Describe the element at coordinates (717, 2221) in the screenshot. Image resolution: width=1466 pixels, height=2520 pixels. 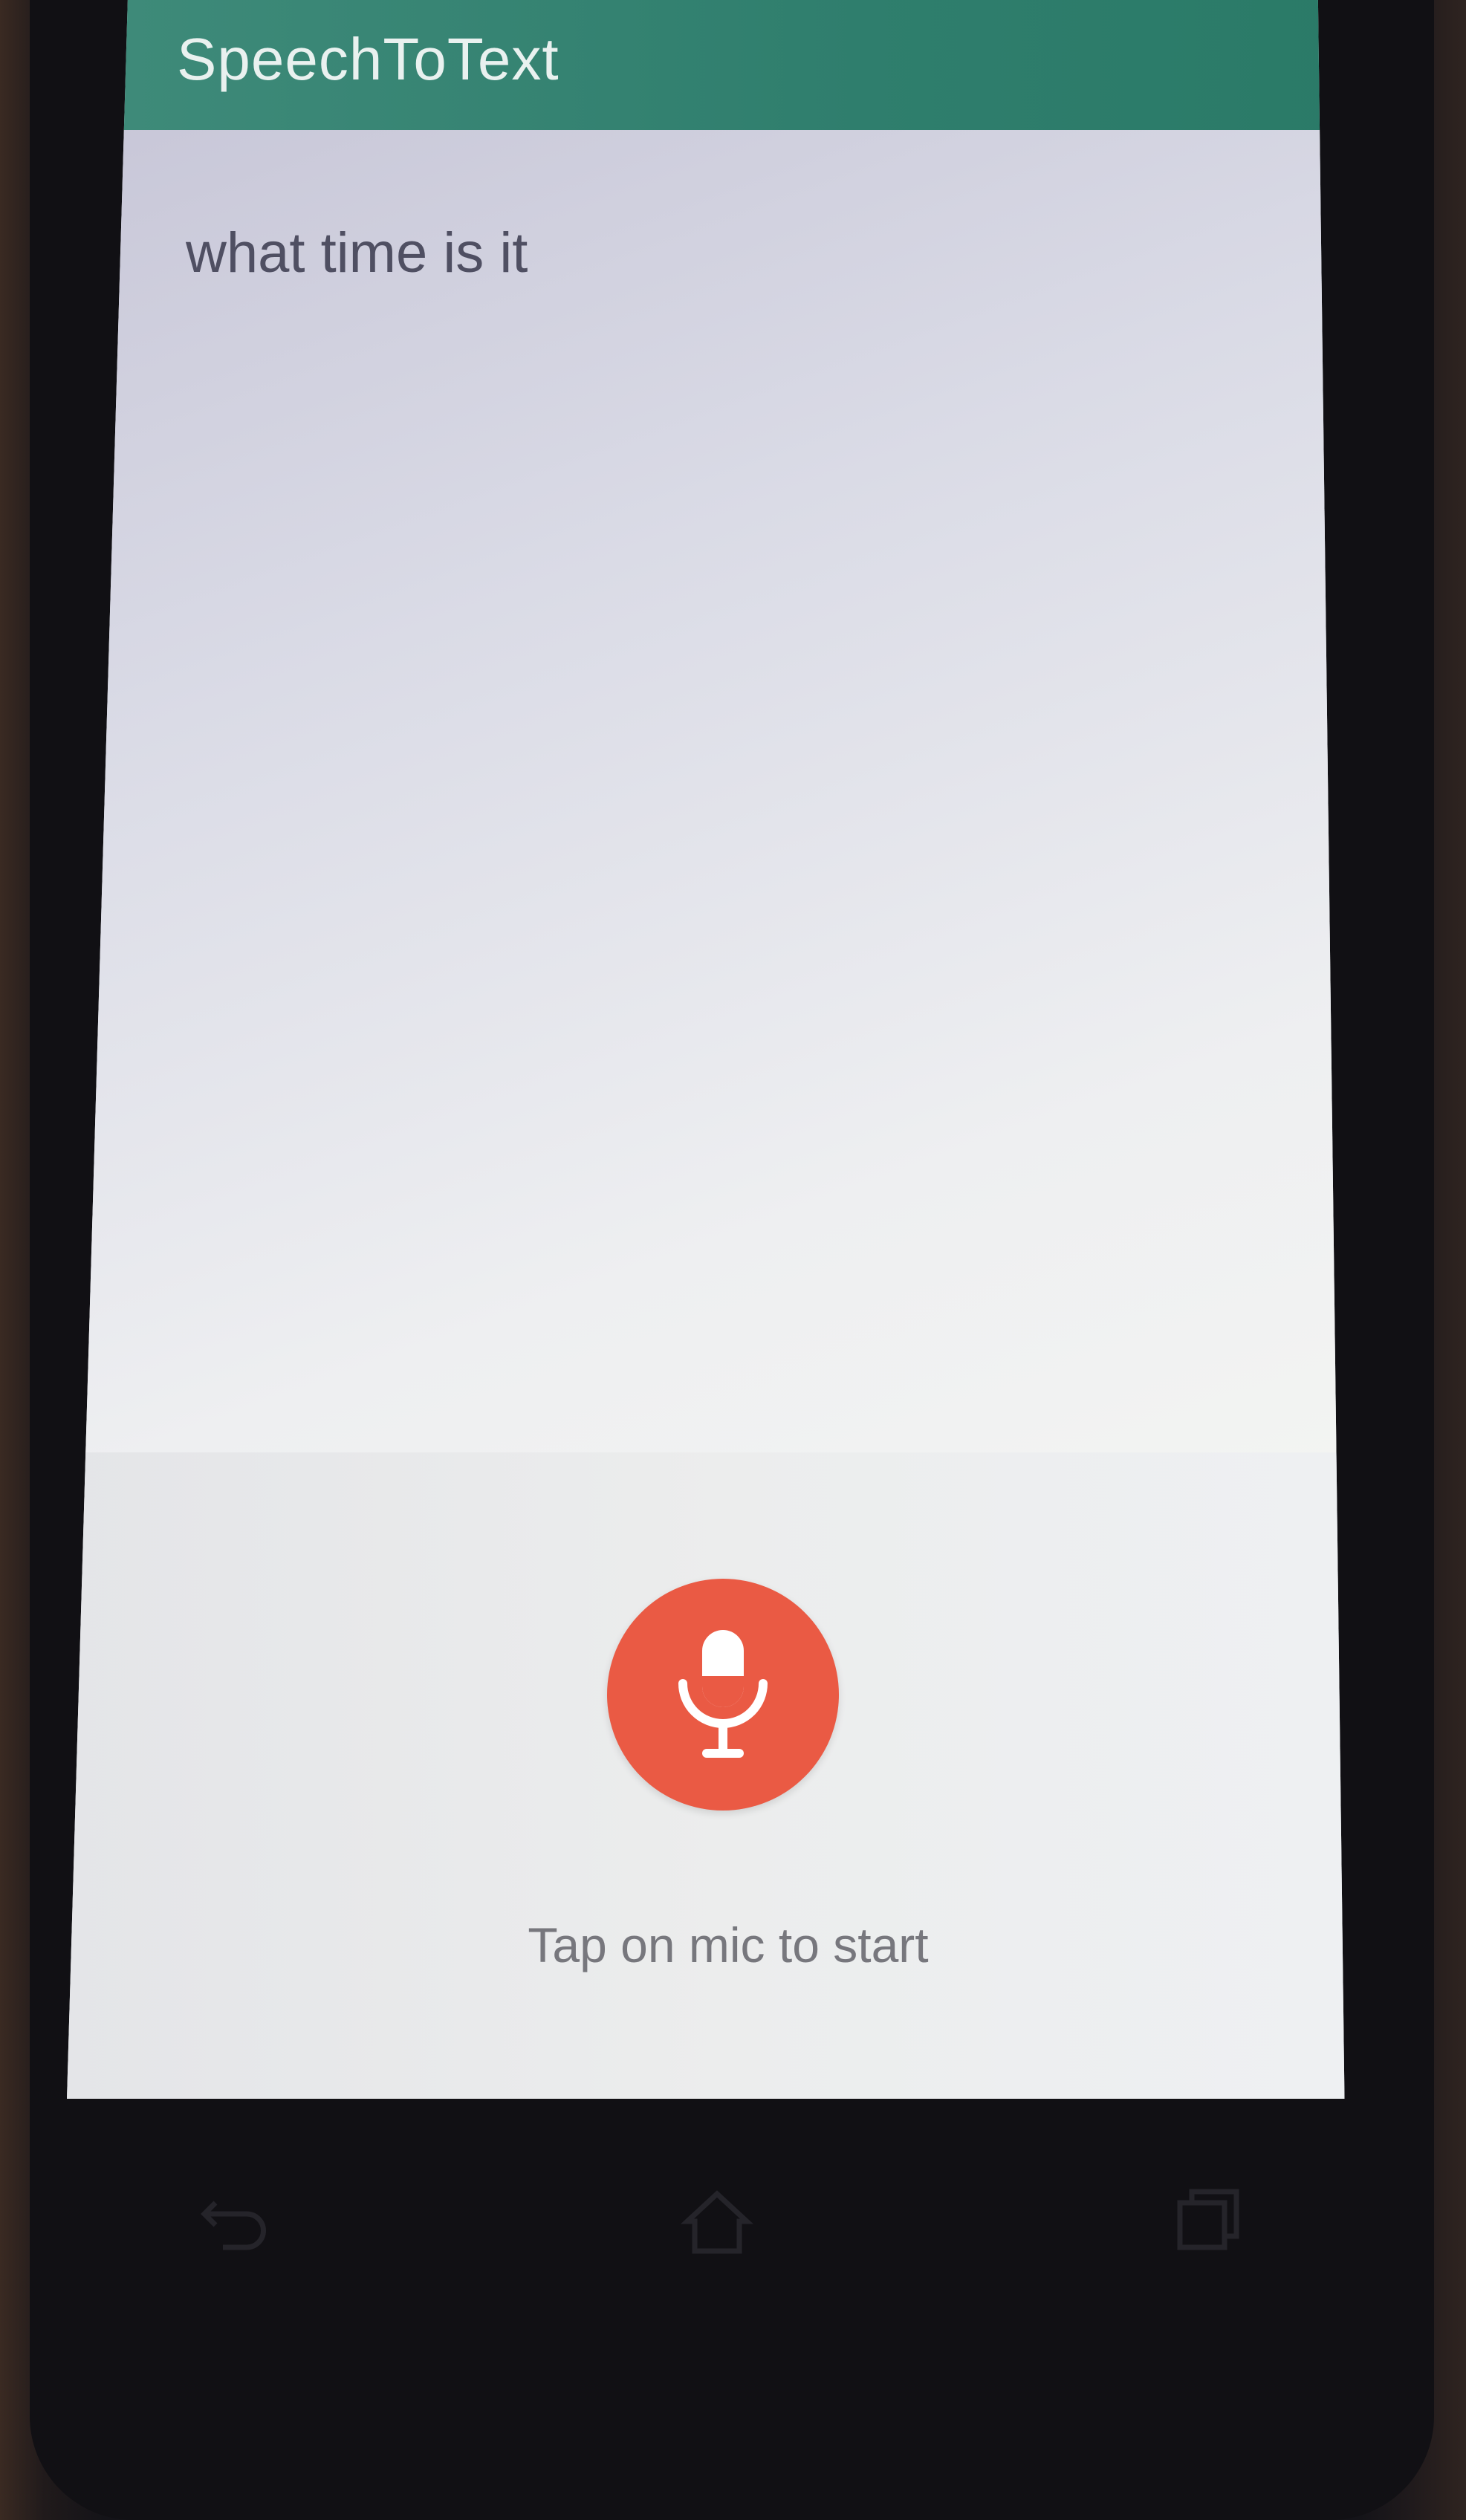
I see `home-icon` at that location.